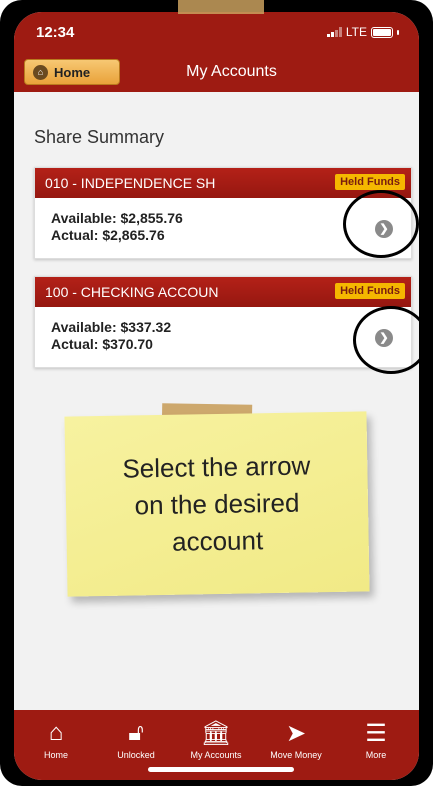 Image resolution: width=433 pixels, height=786 pixels. I want to click on network-label: LTE, so click(356, 32).